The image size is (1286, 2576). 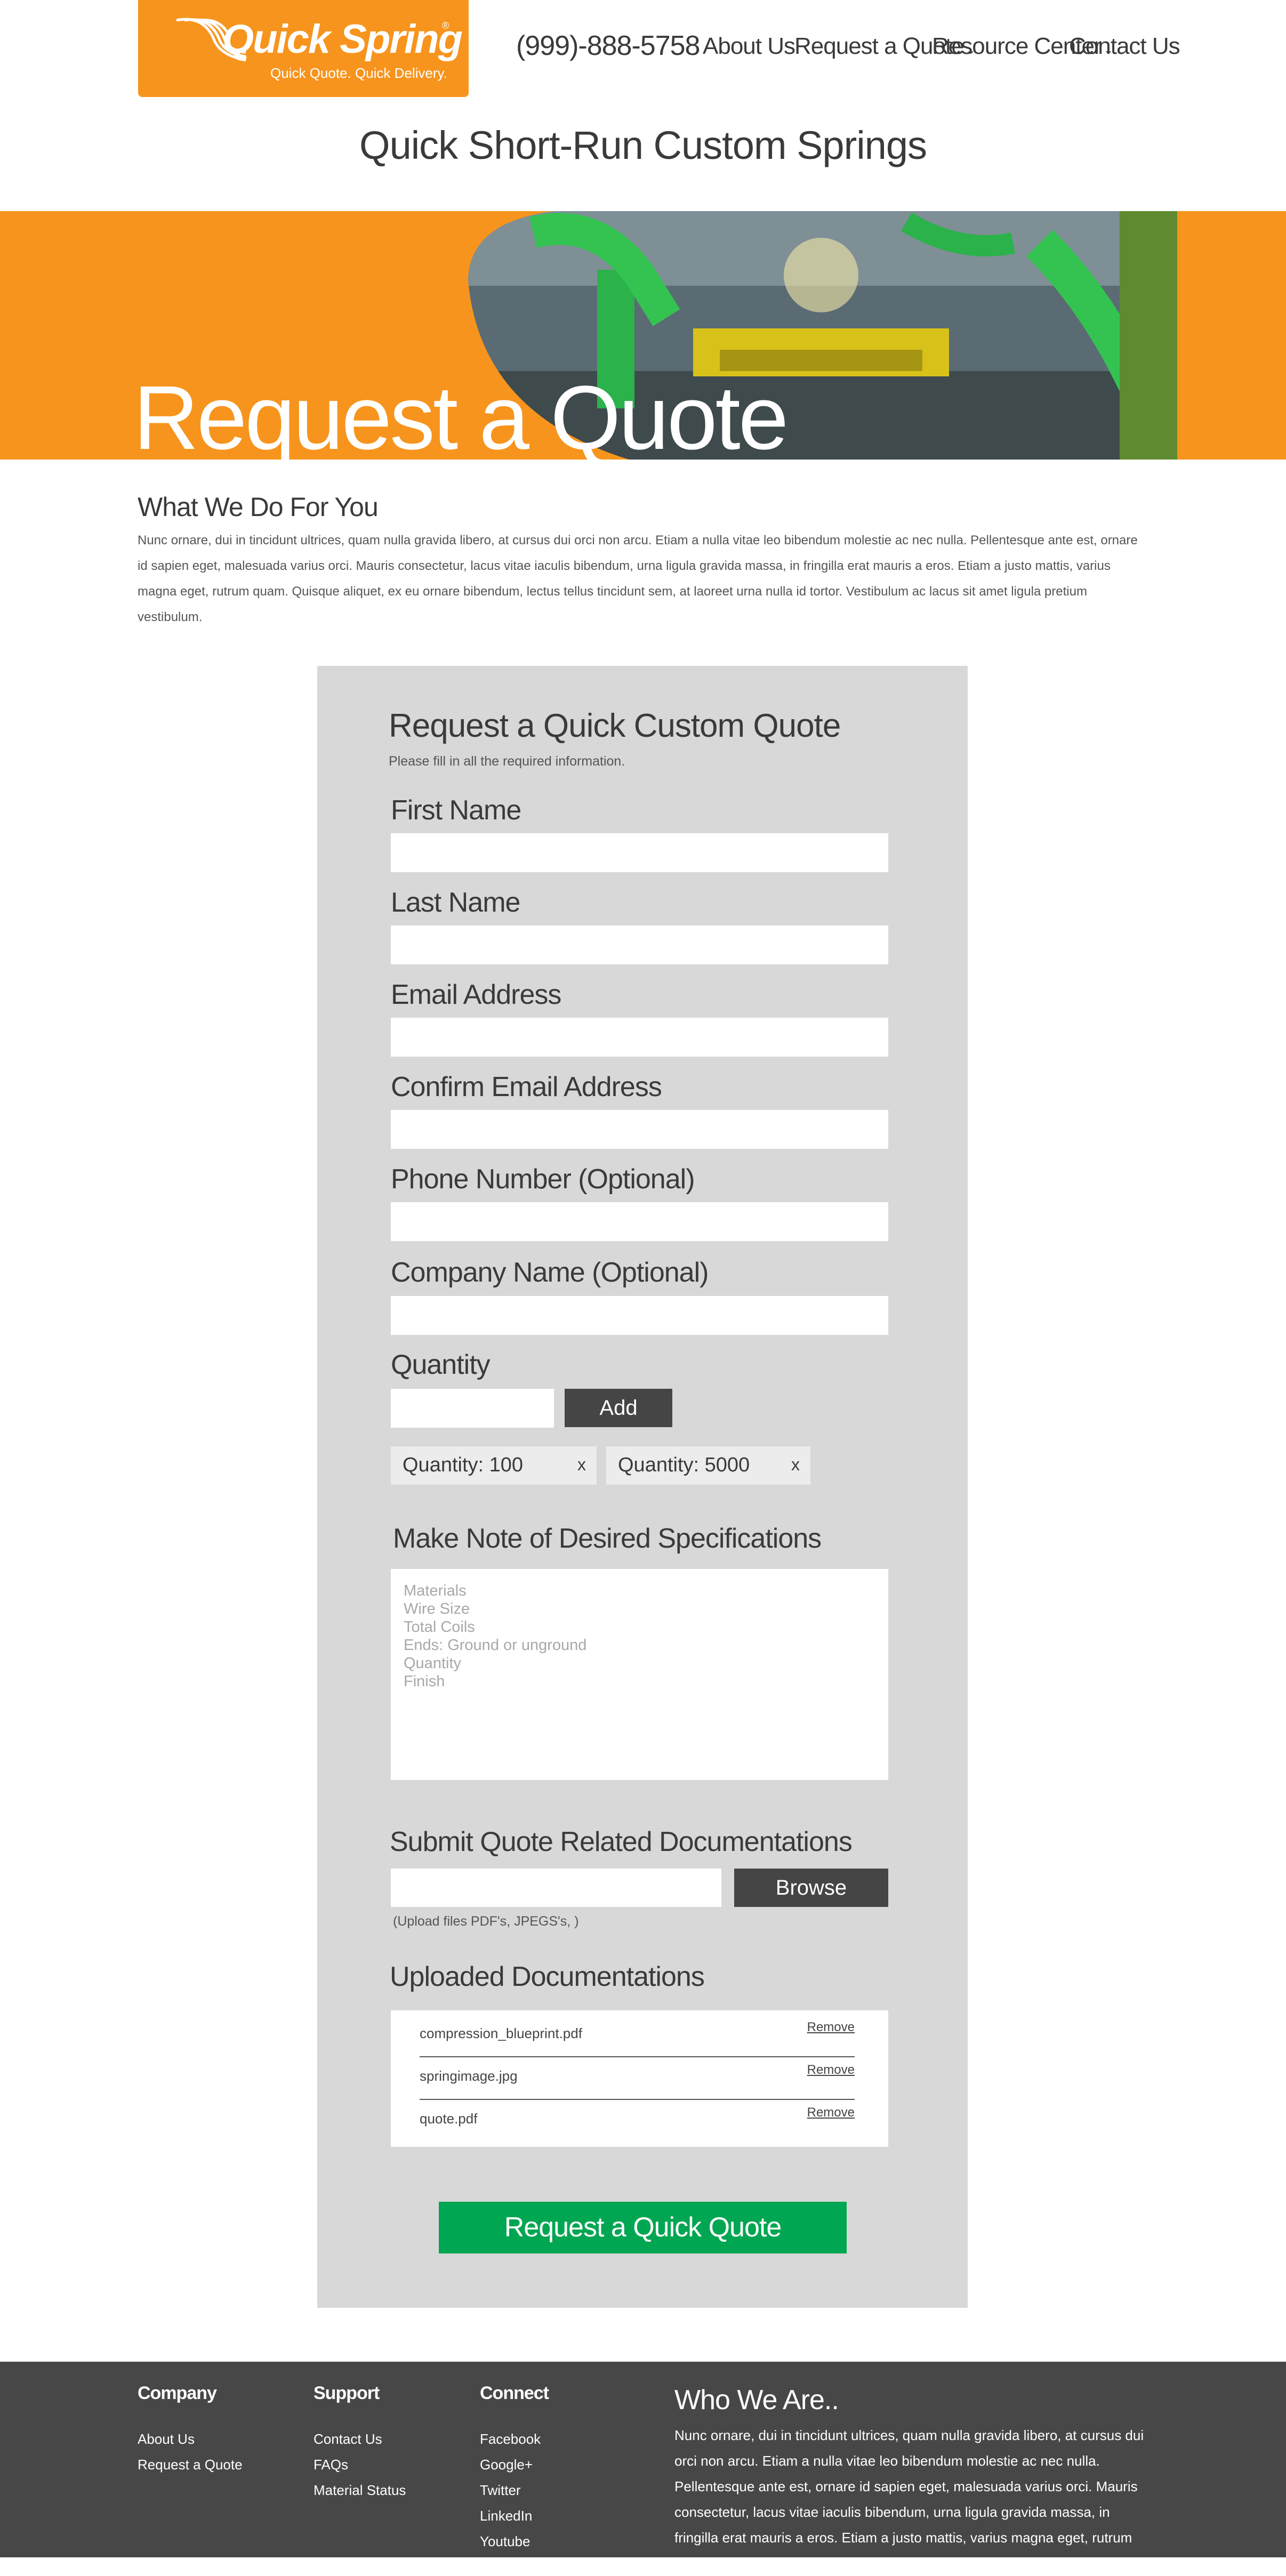 What do you see at coordinates (360, 2490) in the screenshot?
I see `footer-link-material-status: Material Status` at bounding box center [360, 2490].